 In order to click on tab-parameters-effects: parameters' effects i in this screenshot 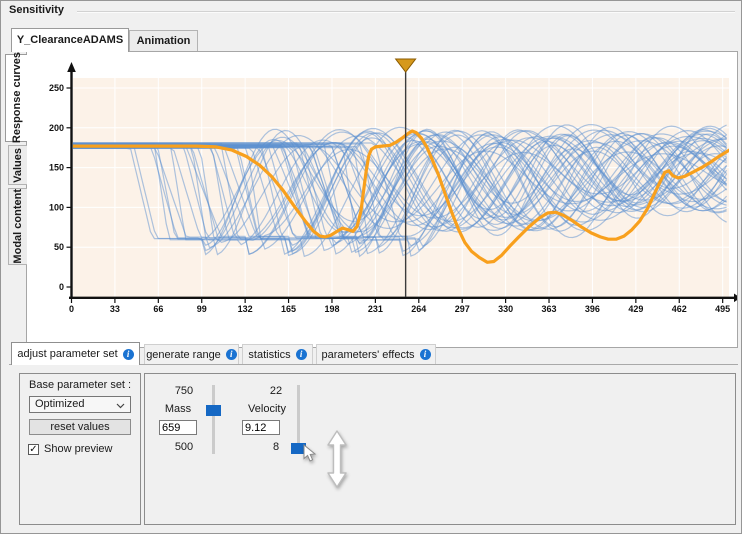, I will do `click(376, 354)`.